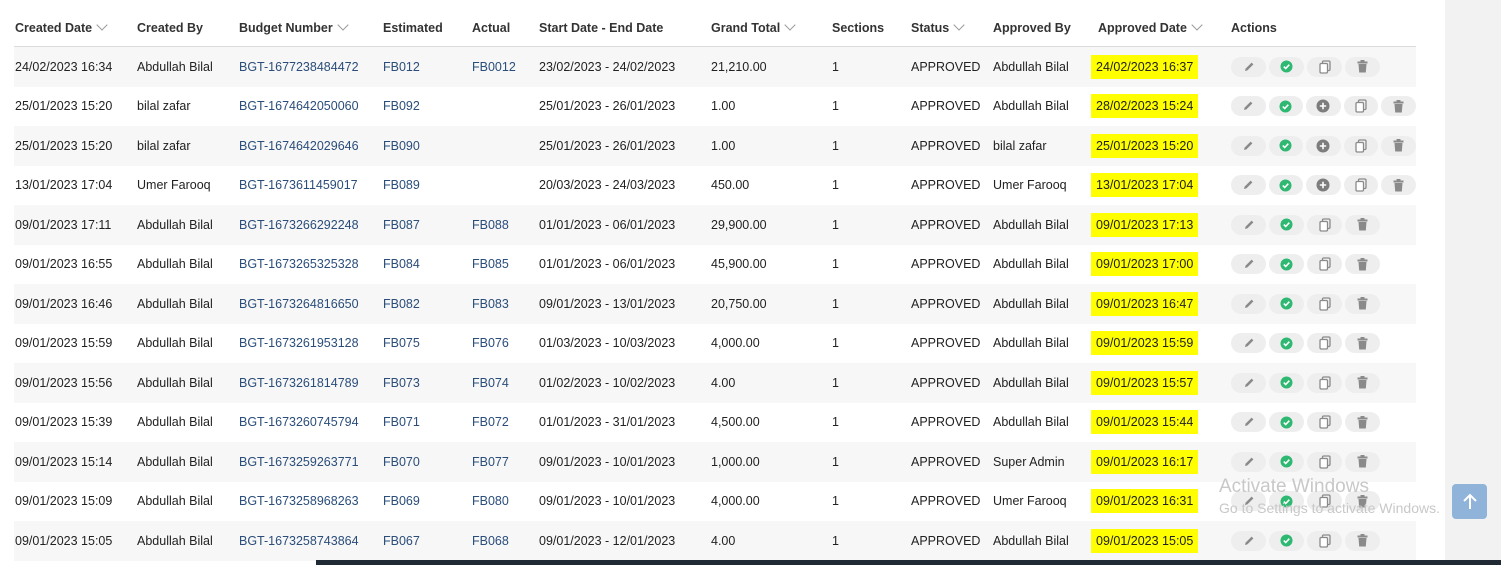 The image size is (1501, 565). What do you see at coordinates (490, 304) in the screenshot?
I see `actual-link: FB083` at bounding box center [490, 304].